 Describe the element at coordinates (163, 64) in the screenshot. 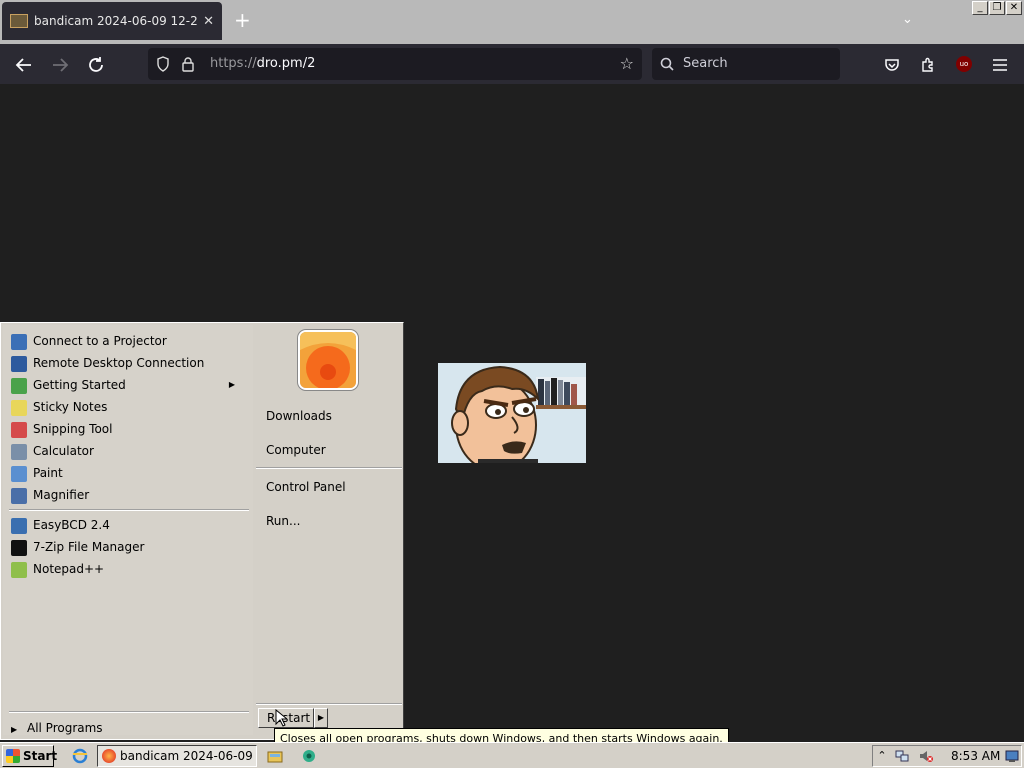

I see `tracking-protection-icon` at that location.